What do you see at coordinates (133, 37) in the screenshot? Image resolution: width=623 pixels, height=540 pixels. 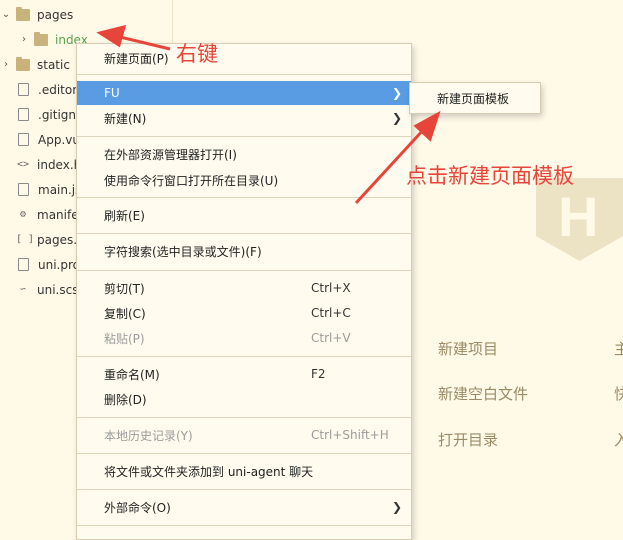 I see `arrow-right-click` at bounding box center [133, 37].